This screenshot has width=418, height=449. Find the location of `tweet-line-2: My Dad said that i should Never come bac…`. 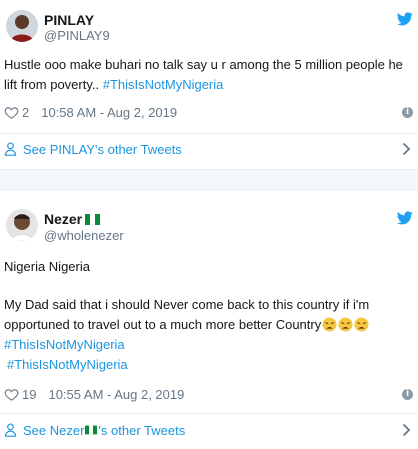

tweet-line-2: My Dad said that i should Never come bac… is located at coordinates (187, 304).